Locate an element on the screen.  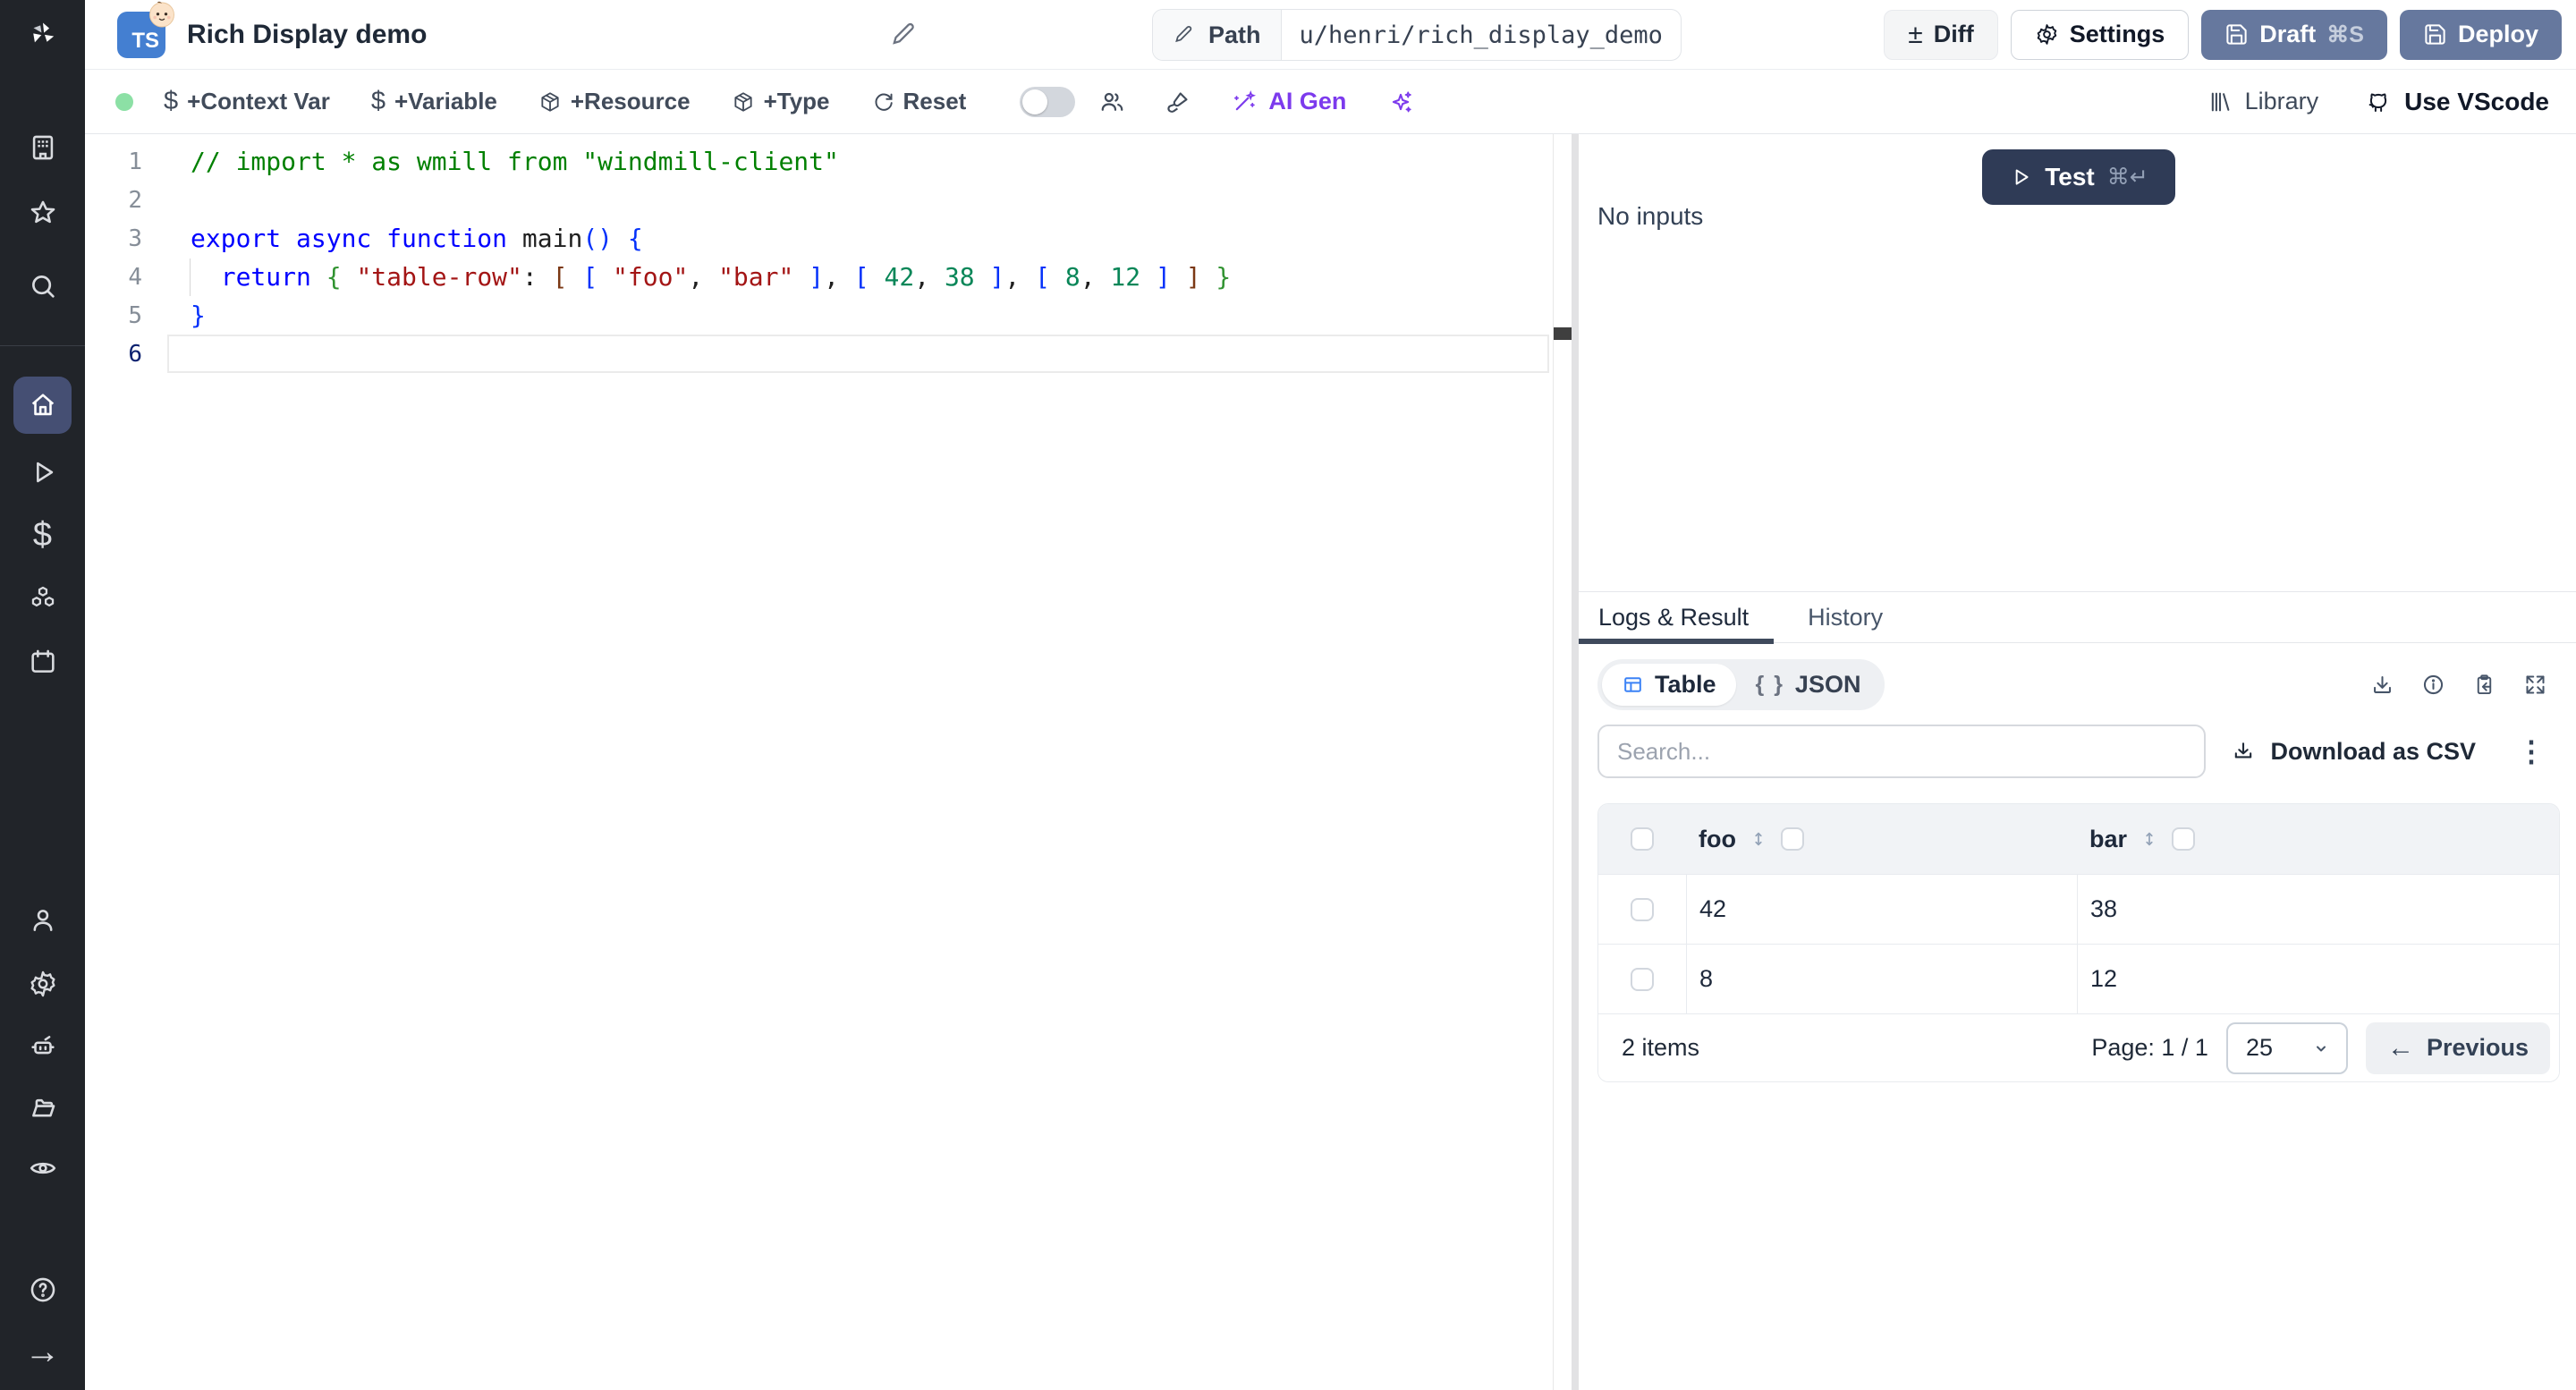
library-label: Library is located at coordinates (2281, 101).